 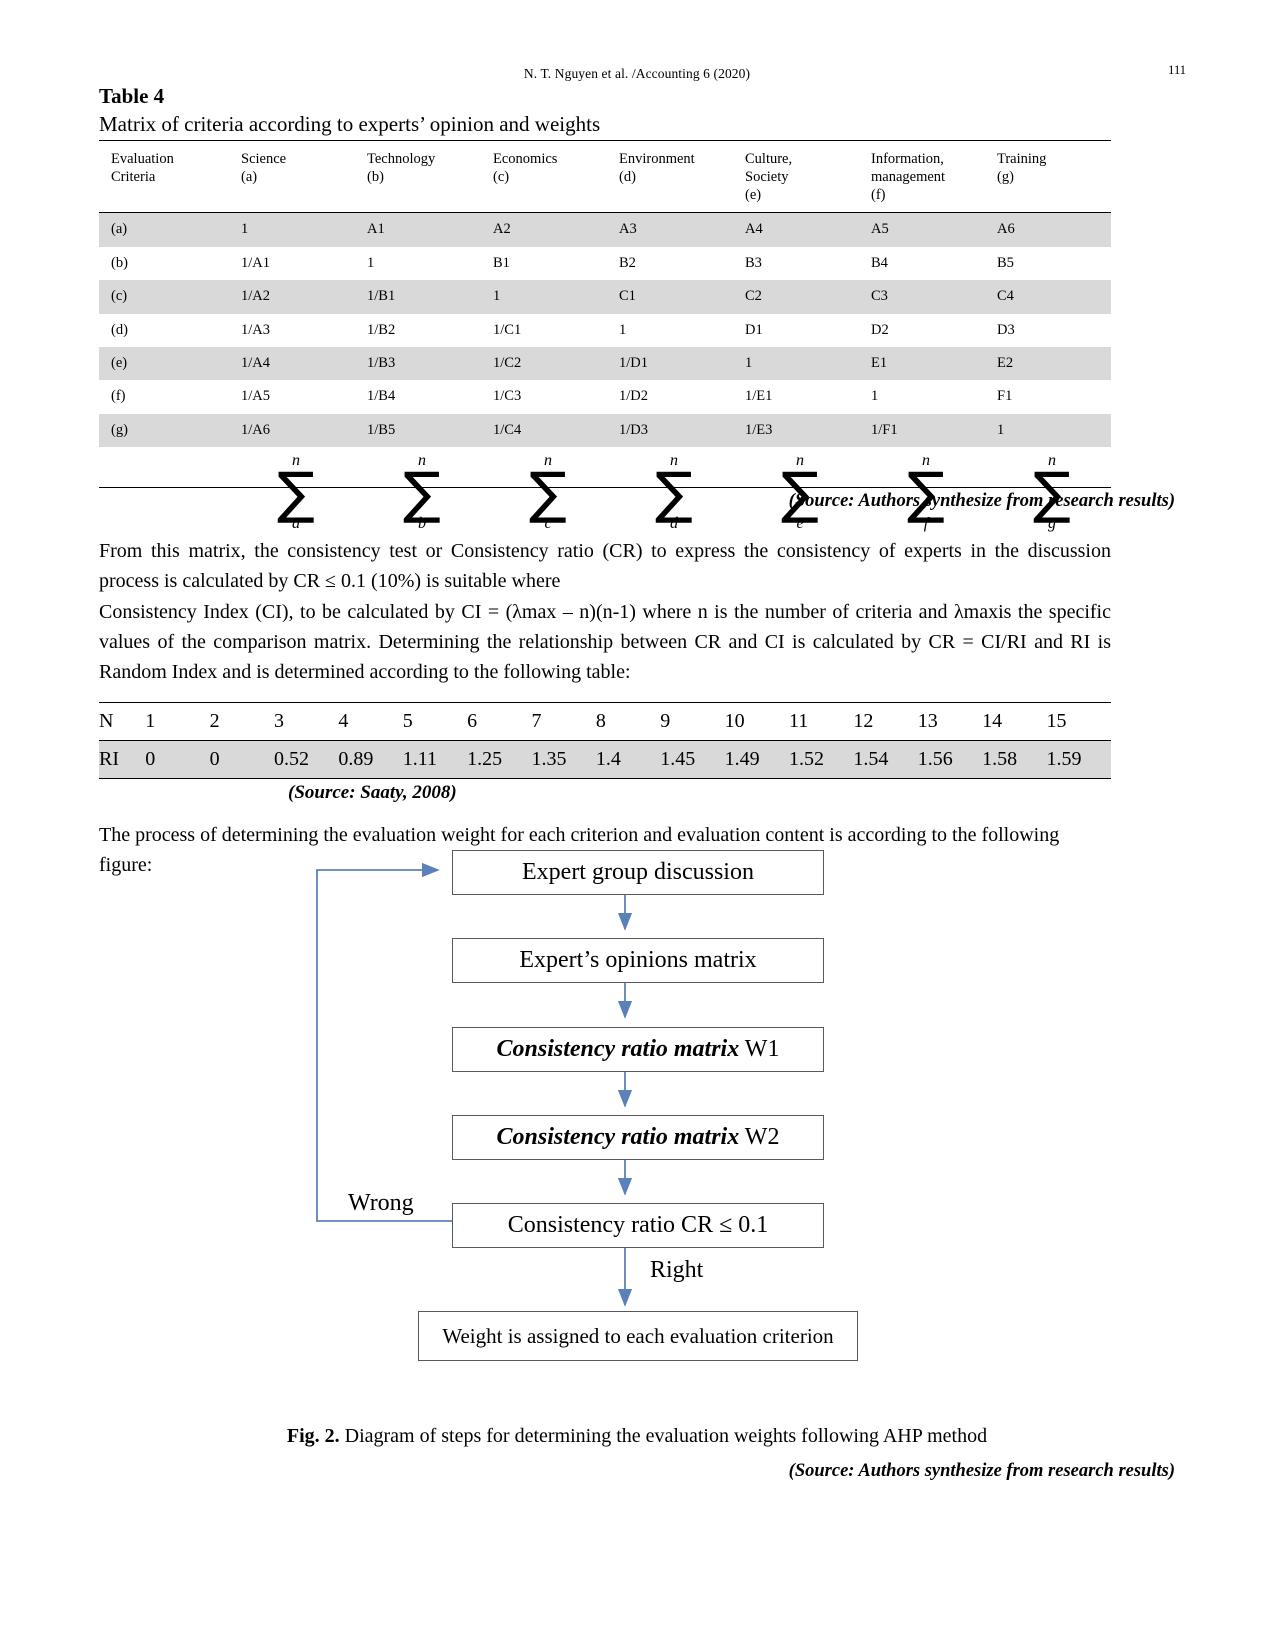 What do you see at coordinates (753, 195) in the screenshot?
I see `header-line: (e)` at bounding box center [753, 195].